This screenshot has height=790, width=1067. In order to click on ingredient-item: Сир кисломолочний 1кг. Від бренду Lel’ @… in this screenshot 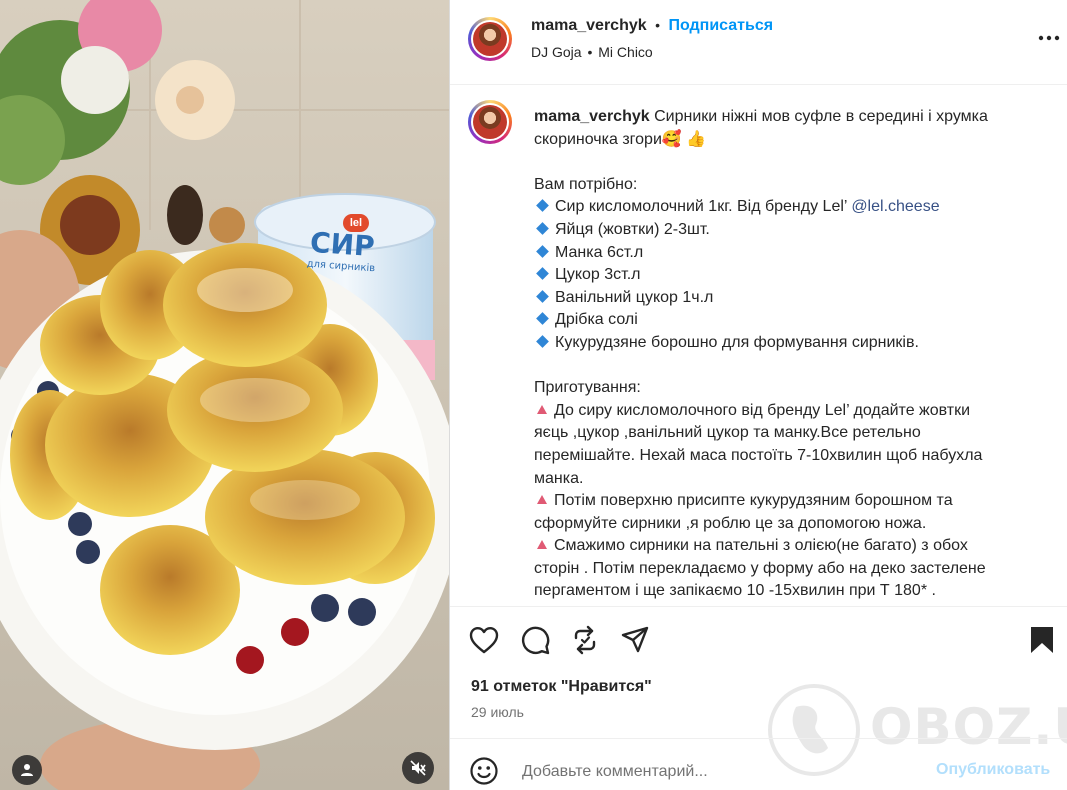, I will do `click(784, 207)`.